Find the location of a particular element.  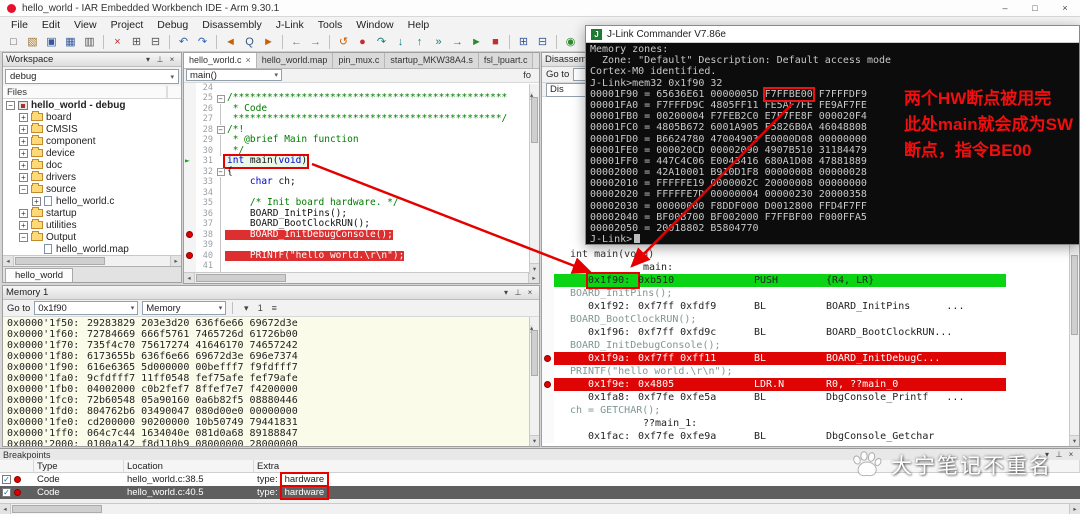

menu-project: Project is located at coordinates (127, 25).